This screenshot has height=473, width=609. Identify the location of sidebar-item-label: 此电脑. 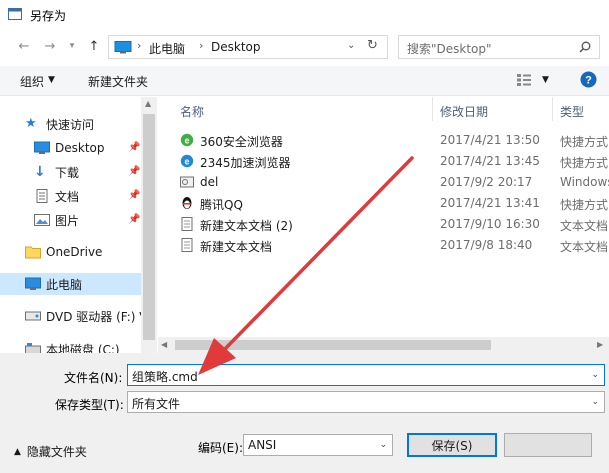
(64, 284).